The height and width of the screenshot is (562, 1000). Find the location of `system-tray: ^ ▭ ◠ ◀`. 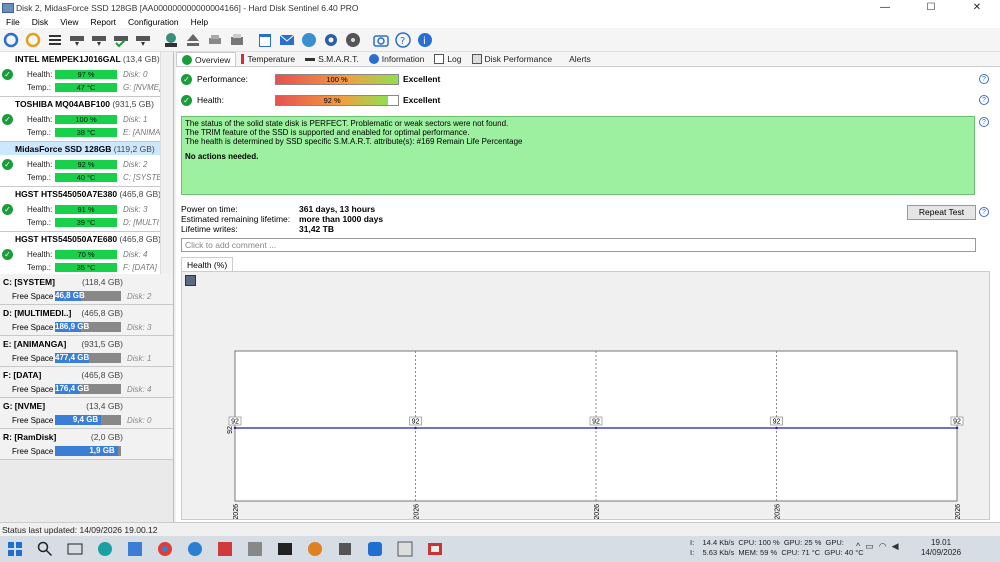

system-tray: ^ ▭ ◠ ◀ is located at coordinates (877, 546).